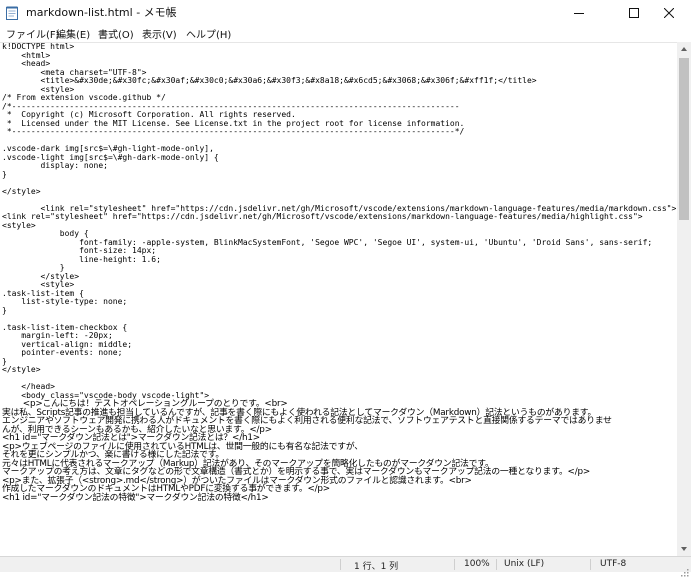 This screenshot has width=691, height=581. What do you see at coordinates (339, 353) in the screenshot?
I see `editor-line: pointer-events: none;` at bounding box center [339, 353].